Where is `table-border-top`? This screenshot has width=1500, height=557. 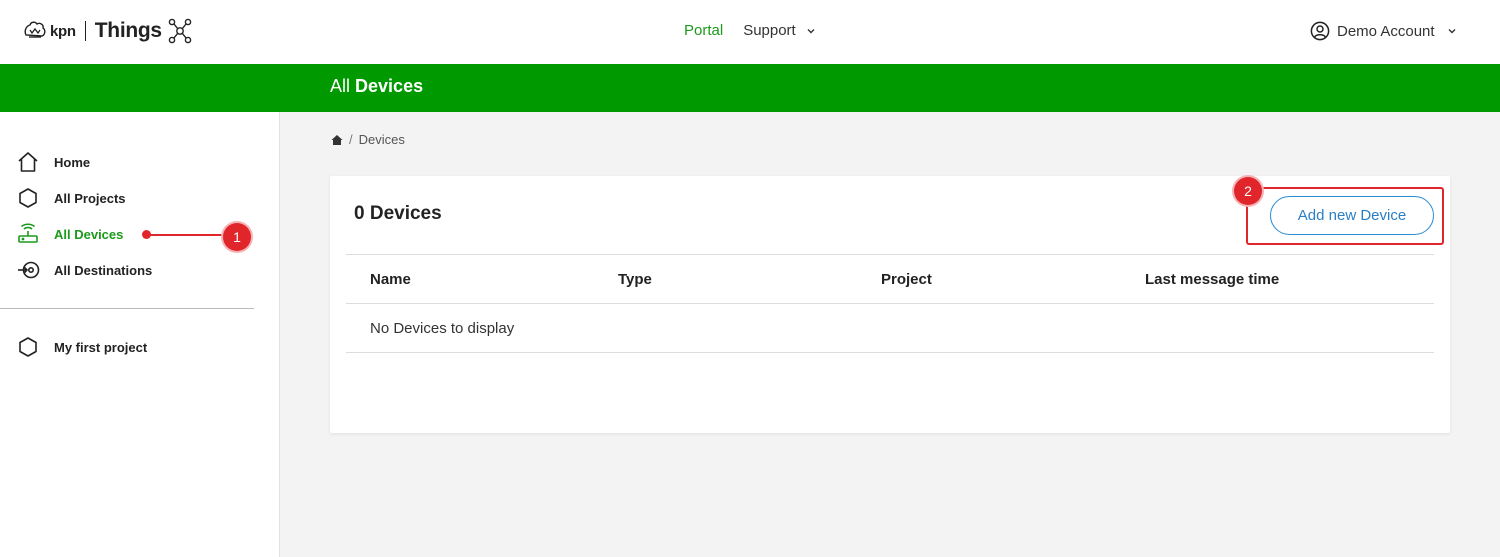 table-border-top is located at coordinates (890, 254).